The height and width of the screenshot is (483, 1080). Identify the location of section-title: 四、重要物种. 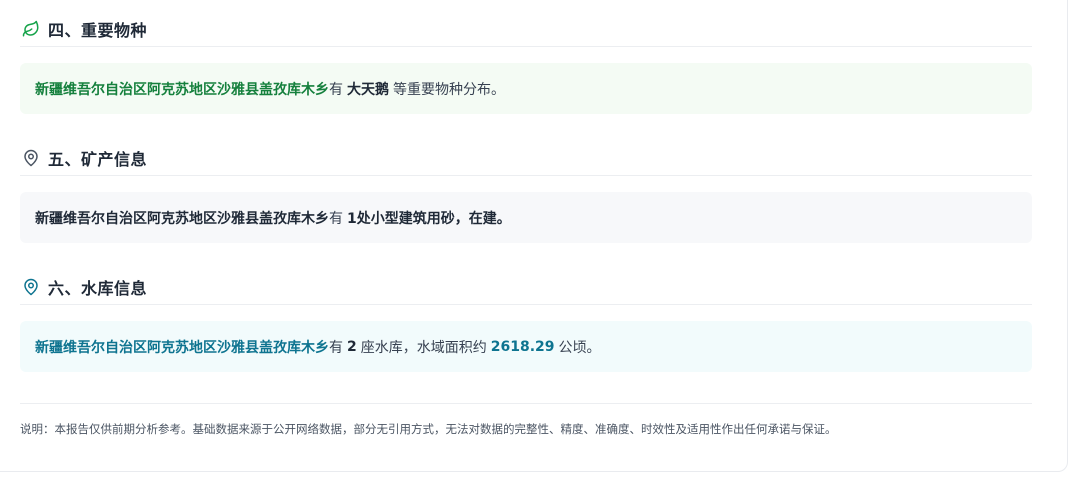
(98, 30).